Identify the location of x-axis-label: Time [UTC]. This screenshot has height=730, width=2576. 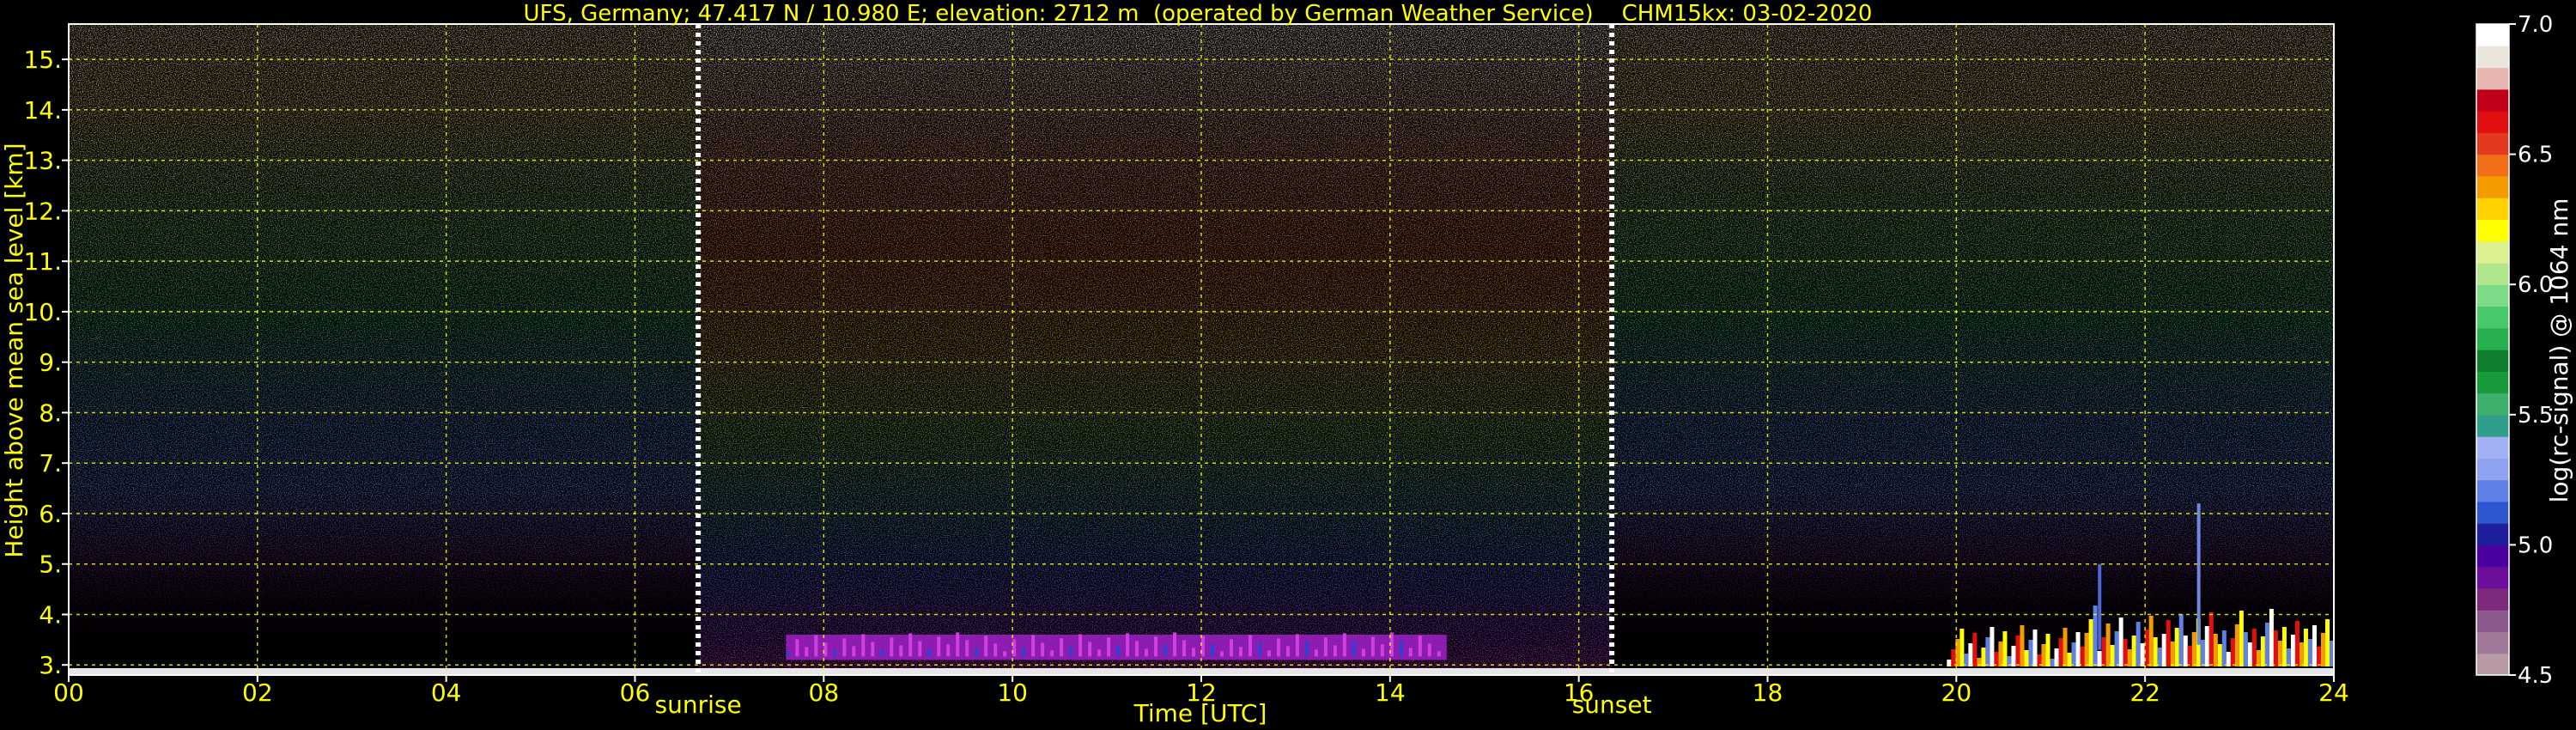
(1200, 713).